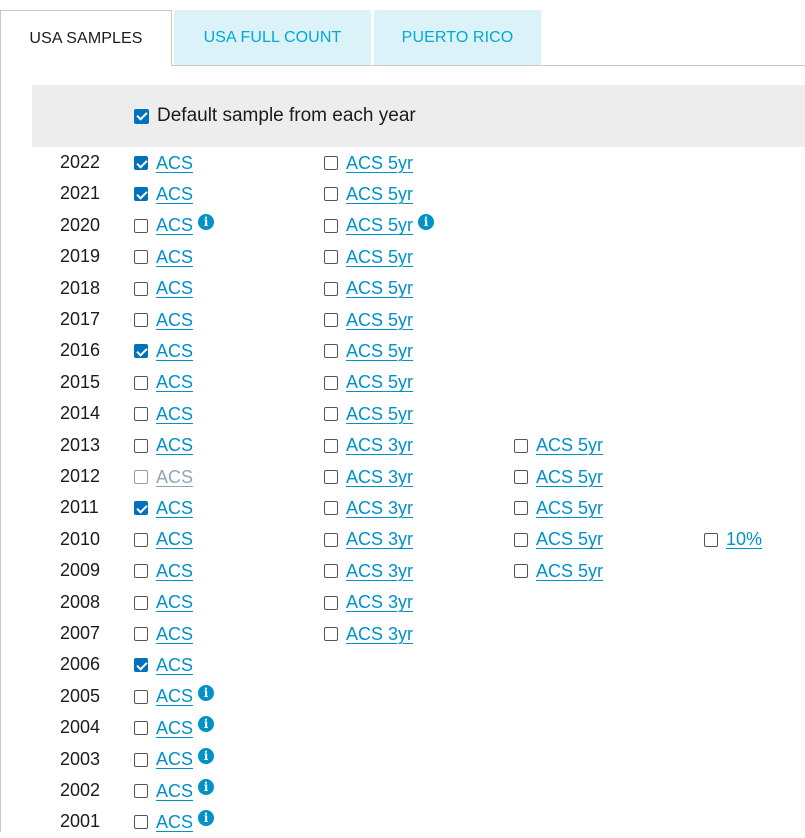 The image size is (805, 838). What do you see at coordinates (141, 116) in the screenshot?
I see `default-sample-checkbox` at bounding box center [141, 116].